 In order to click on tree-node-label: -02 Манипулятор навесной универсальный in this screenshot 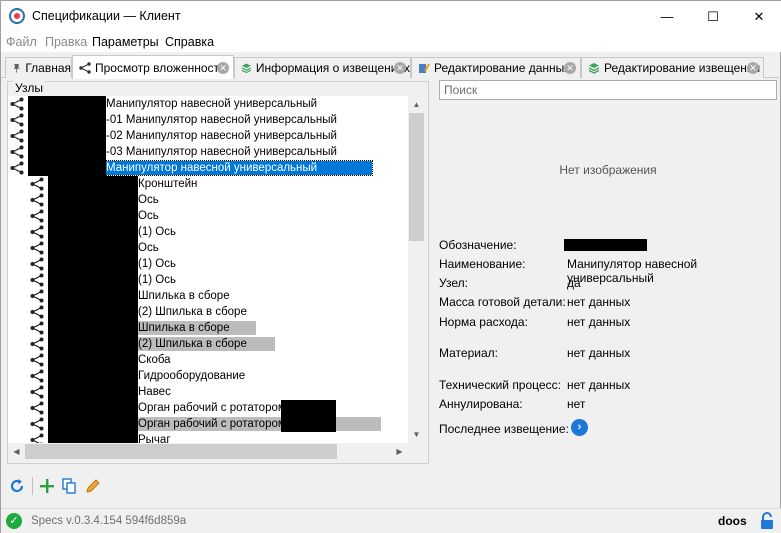, I will do `click(221, 136)`.